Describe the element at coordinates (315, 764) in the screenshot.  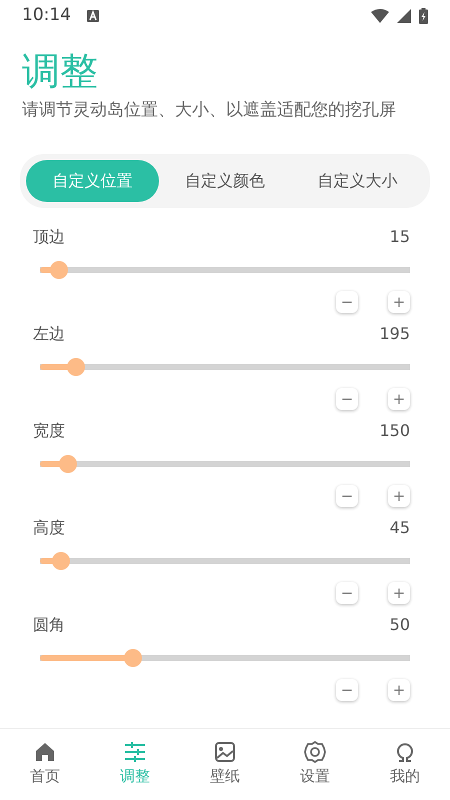
I see `nav-tab: 设置` at that location.